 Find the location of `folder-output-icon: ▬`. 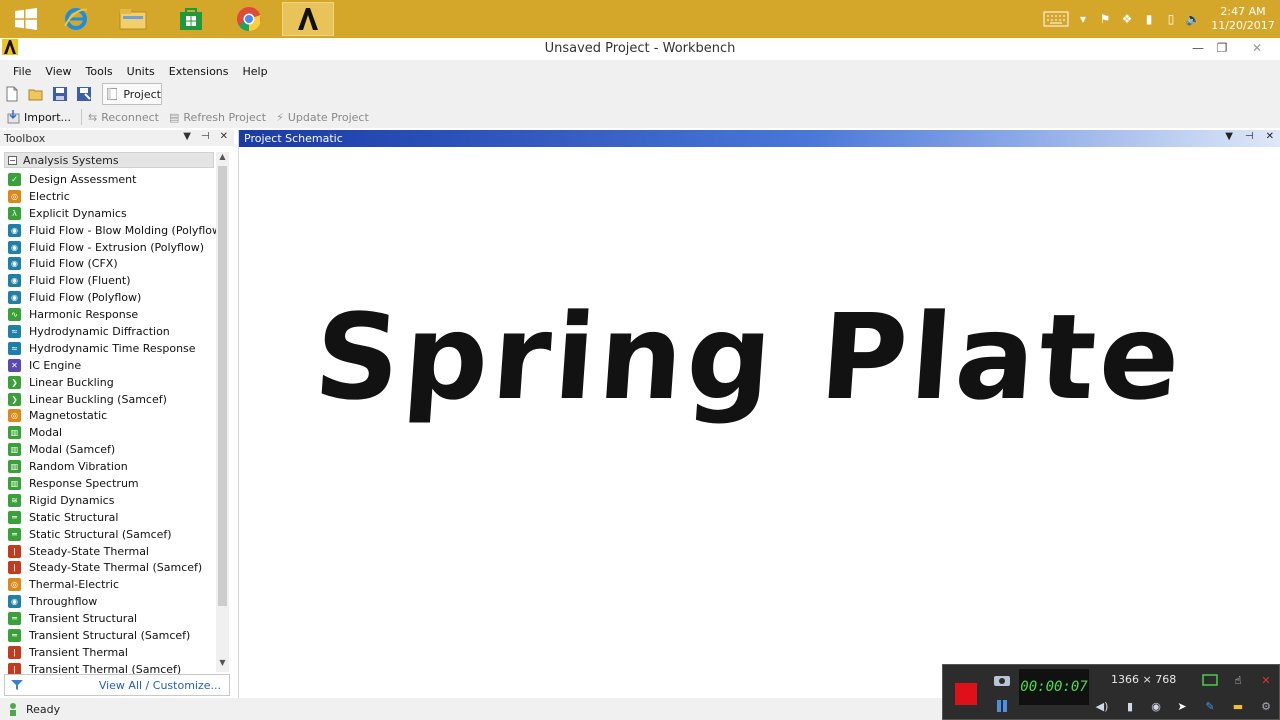

folder-output-icon: ▬ is located at coordinates (1238, 706).